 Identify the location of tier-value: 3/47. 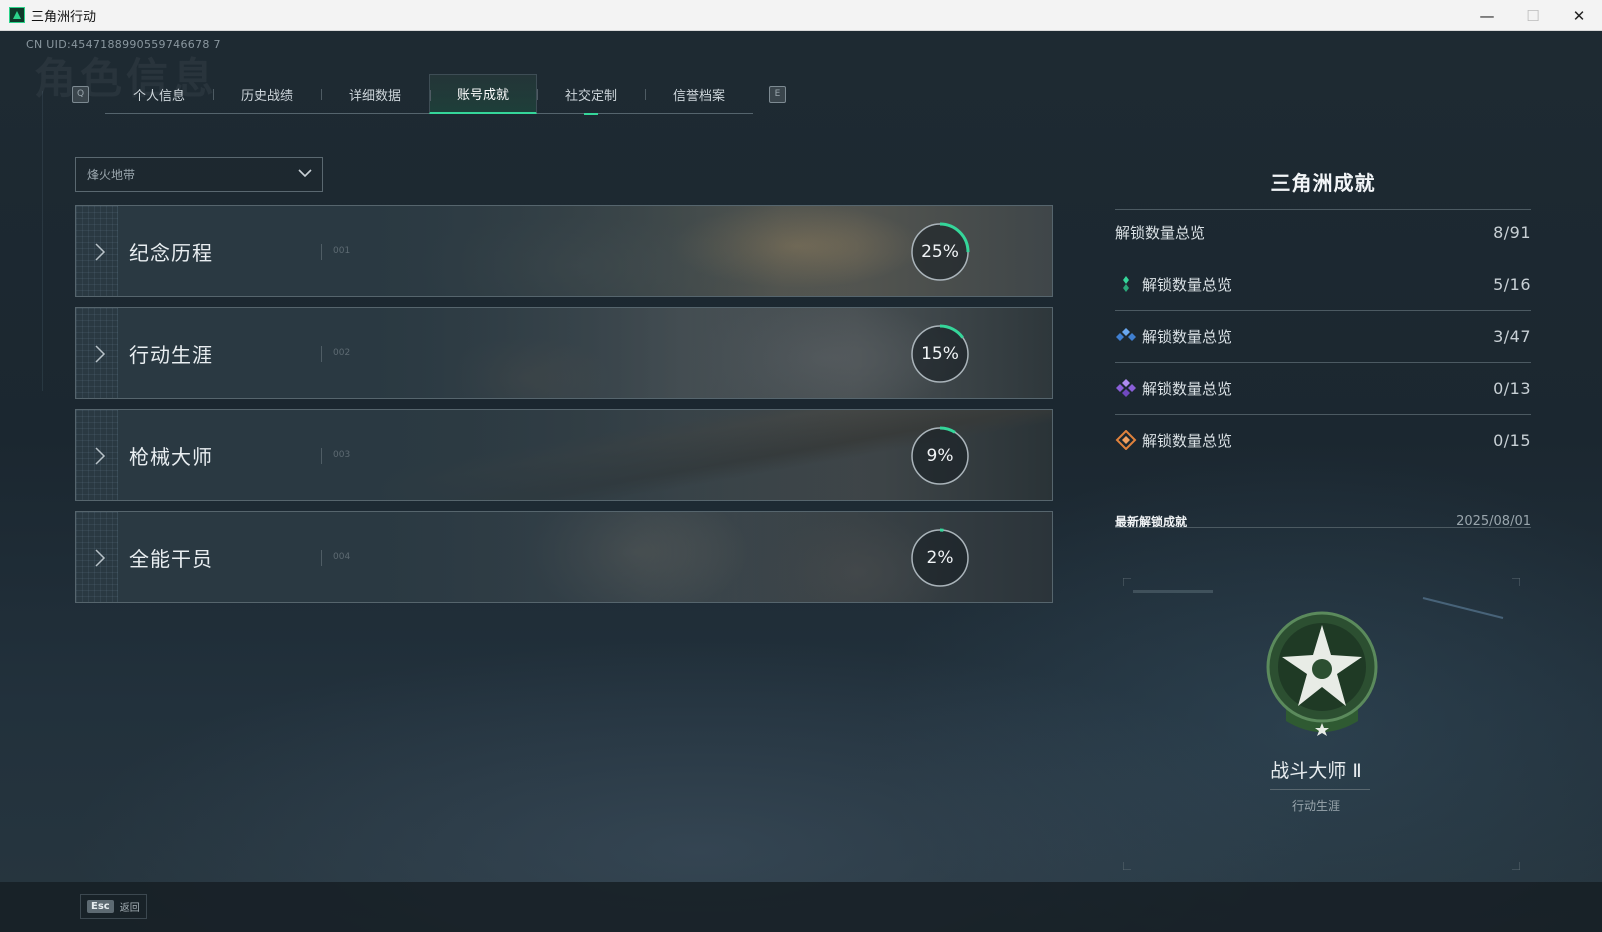
(1512, 336).